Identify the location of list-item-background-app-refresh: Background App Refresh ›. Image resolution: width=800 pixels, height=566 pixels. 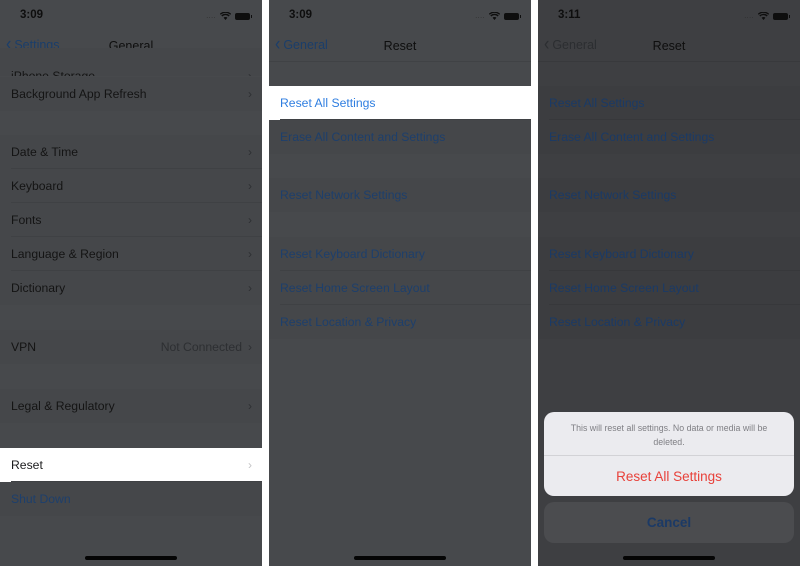
(131, 94).